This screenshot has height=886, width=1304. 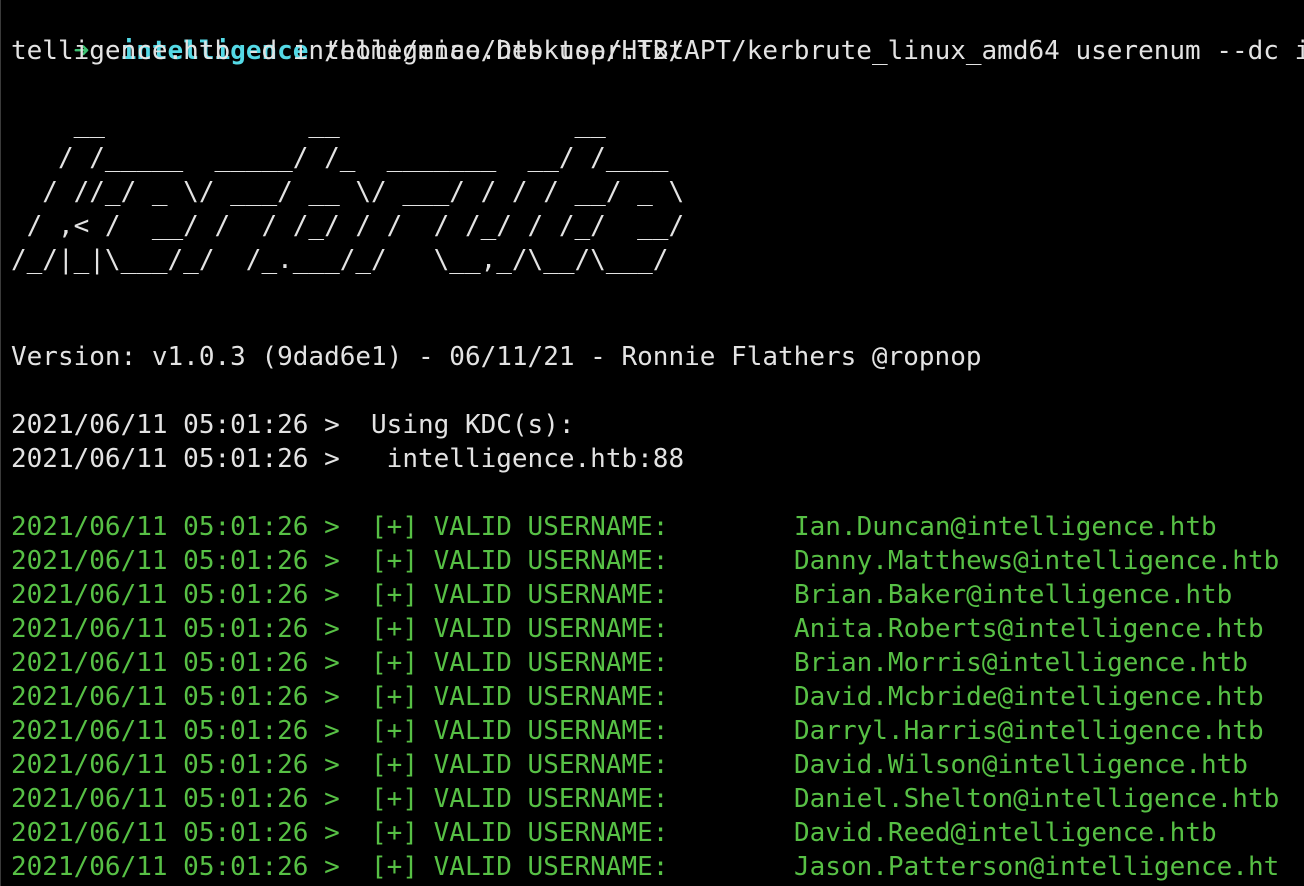 I want to click on result-username: Anita.Roberts@intelligence.htb, so click(x=1029, y=629).